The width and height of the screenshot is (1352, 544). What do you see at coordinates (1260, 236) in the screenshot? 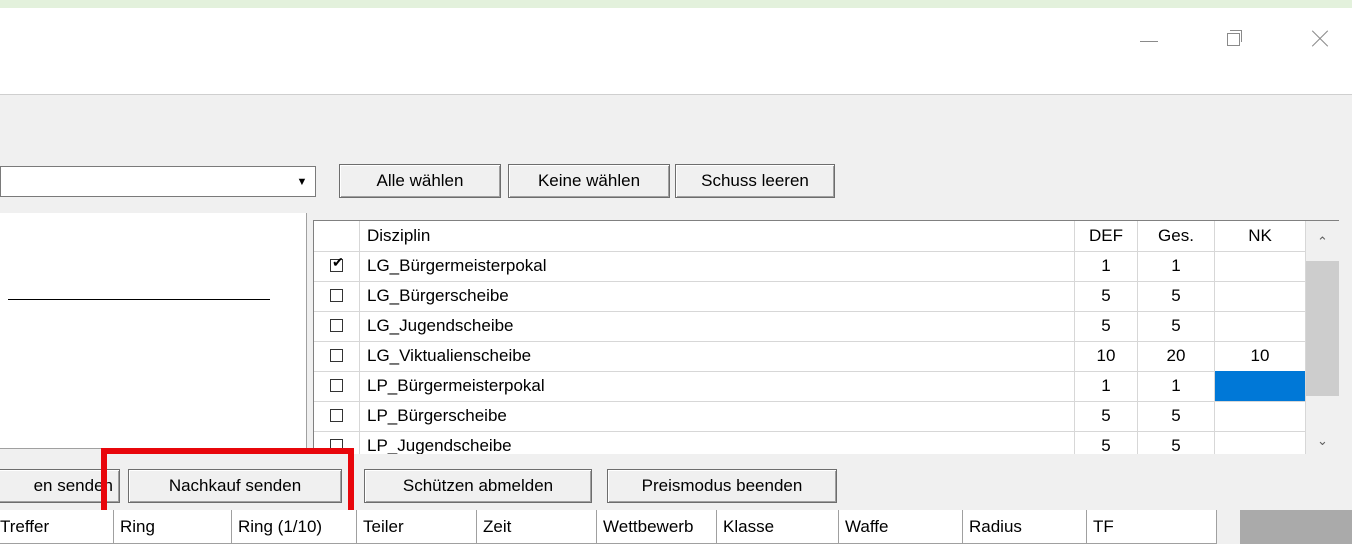
I see `header-nk: NK` at bounding box center [1260, 236].